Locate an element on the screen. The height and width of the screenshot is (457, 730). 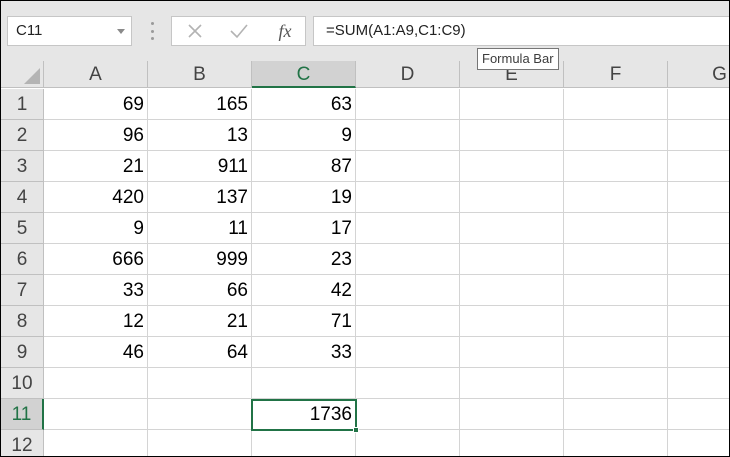
cell-c6: 23 is located at coordinates (304, 259).